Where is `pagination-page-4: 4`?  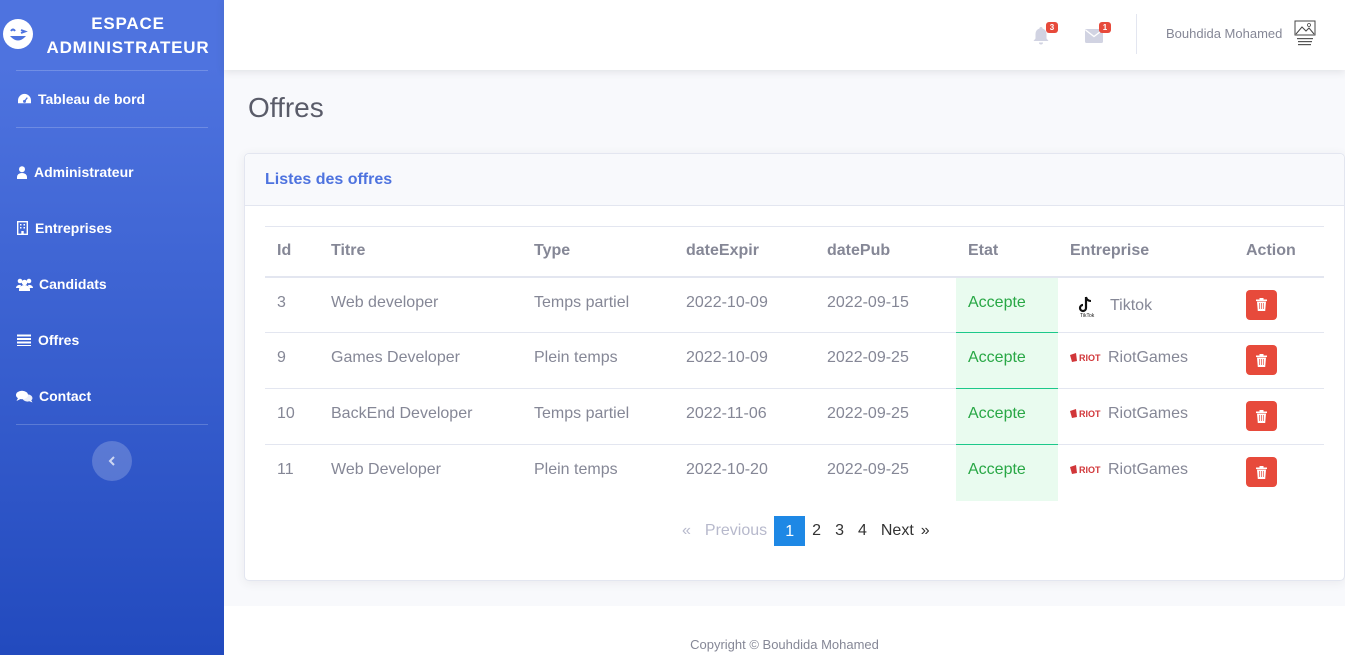
pagination-page-4: 4 is located at coordinates (862, 531).